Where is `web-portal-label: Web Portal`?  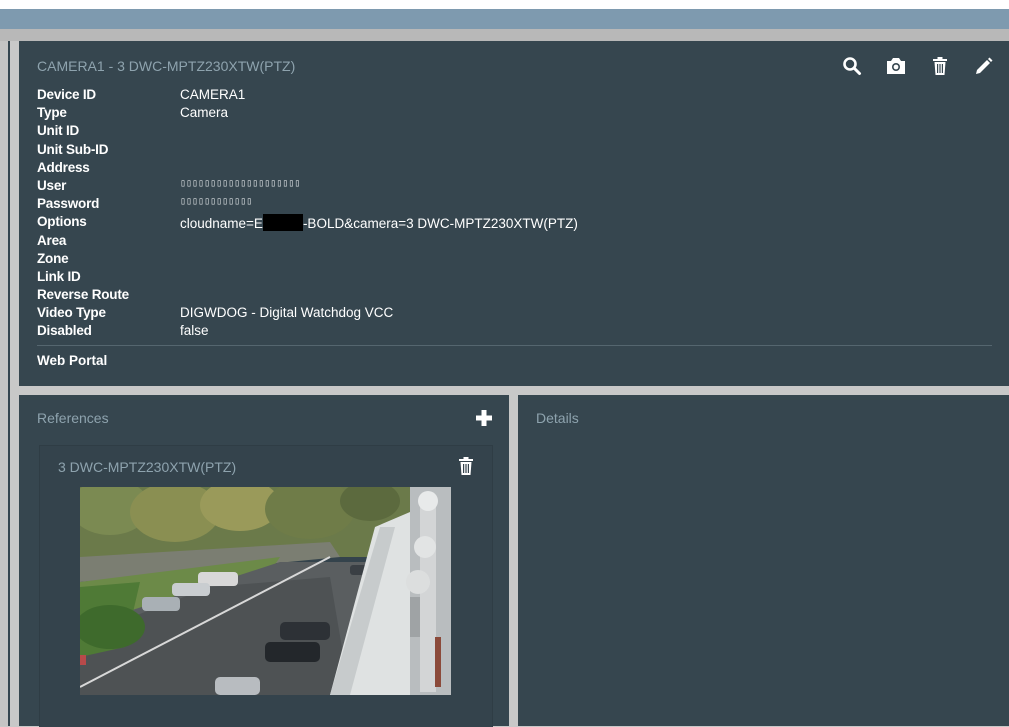
web-portal-label: Web Portal is located at coordinates (72, 360).